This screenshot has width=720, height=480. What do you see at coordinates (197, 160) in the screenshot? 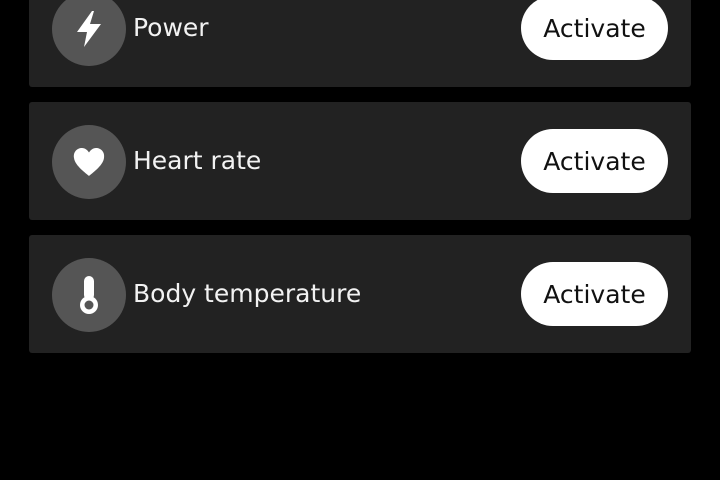
I see `sensor-label: Heart rate` at bounding box center [197, 160].